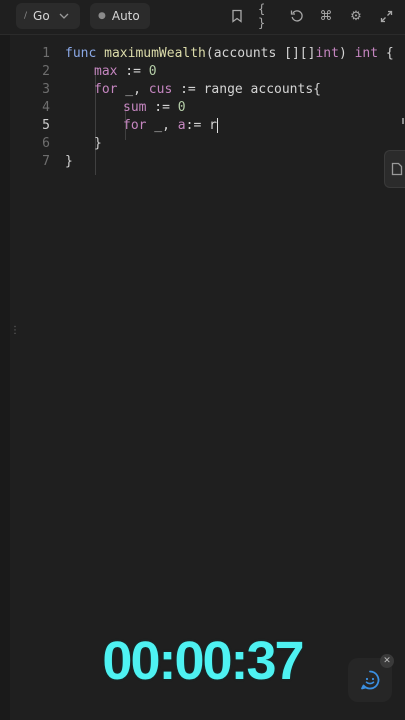 Image resolution: width=405 pixels, height=720 pixels. What do you see at coordinates (46, 53) in the screenshot?
I see `line-number: 1` at bounding box center [46, 53].